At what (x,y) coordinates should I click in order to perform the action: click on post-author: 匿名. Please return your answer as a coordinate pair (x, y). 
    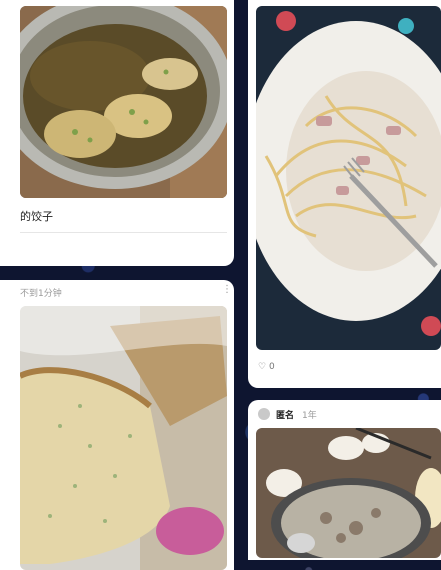
    Looking at the image, I should click on (285, 414).